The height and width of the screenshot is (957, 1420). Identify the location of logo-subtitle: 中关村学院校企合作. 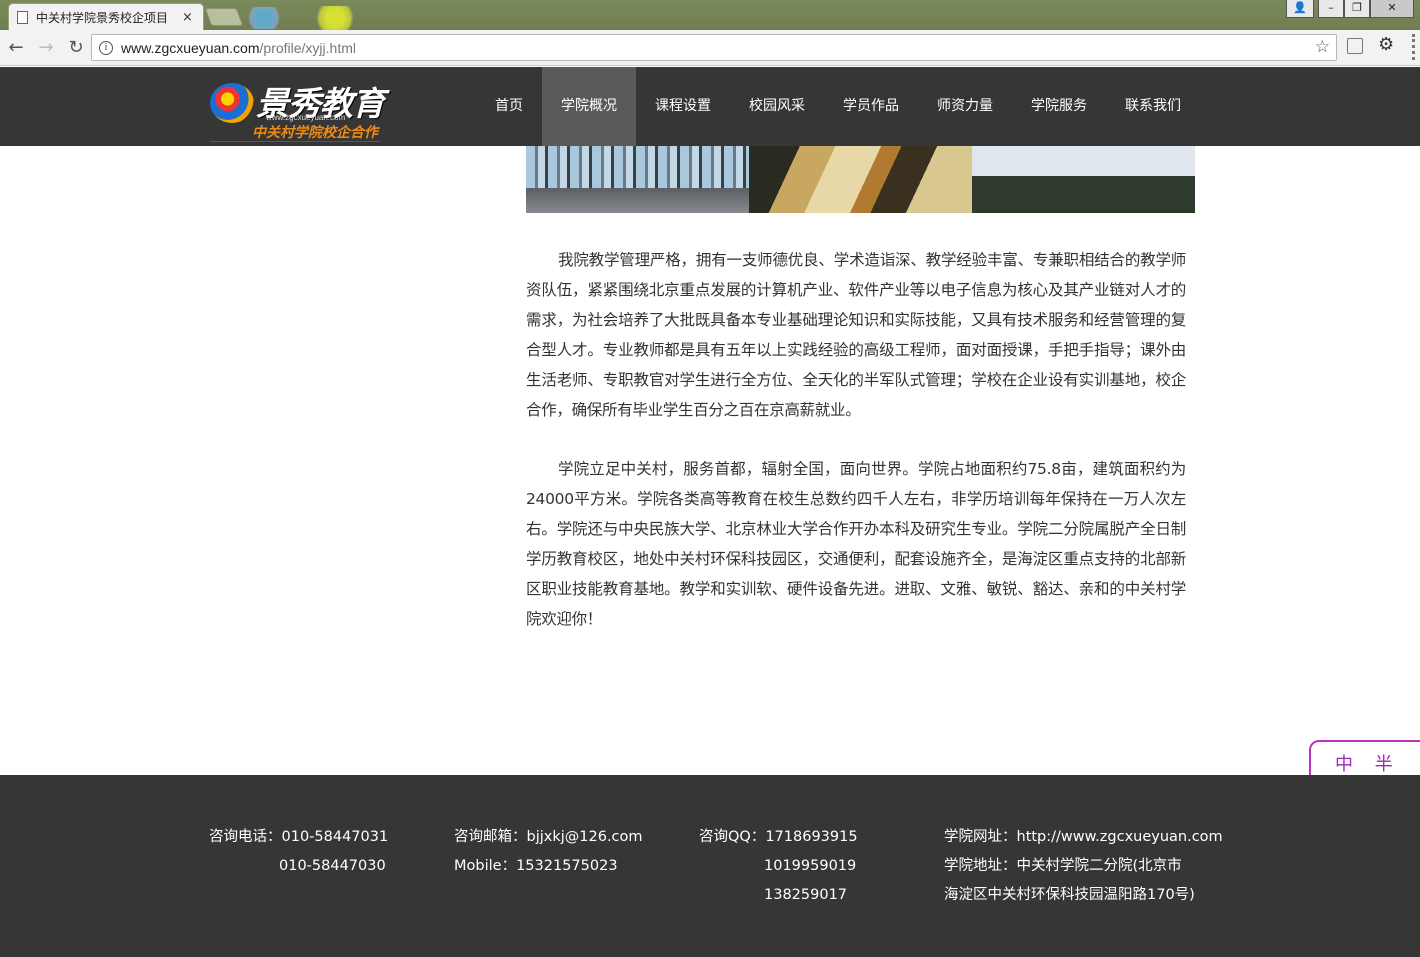
(315, 133).